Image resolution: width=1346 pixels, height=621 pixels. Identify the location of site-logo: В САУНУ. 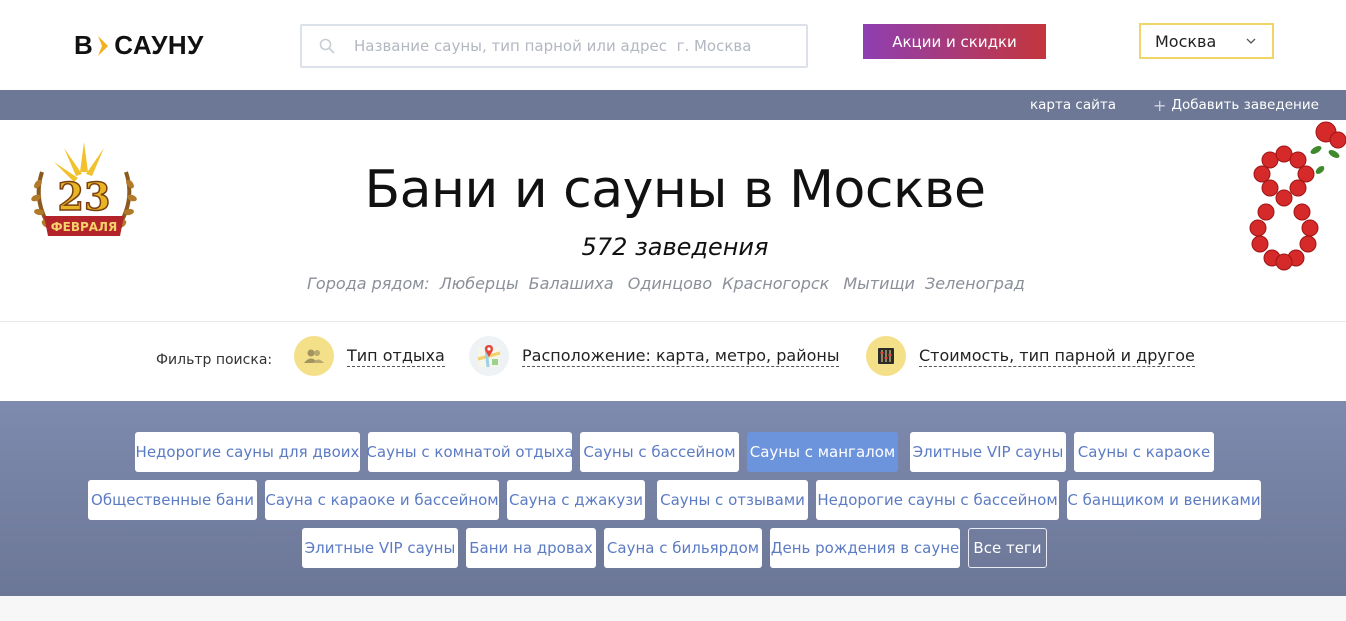
(139, 45).